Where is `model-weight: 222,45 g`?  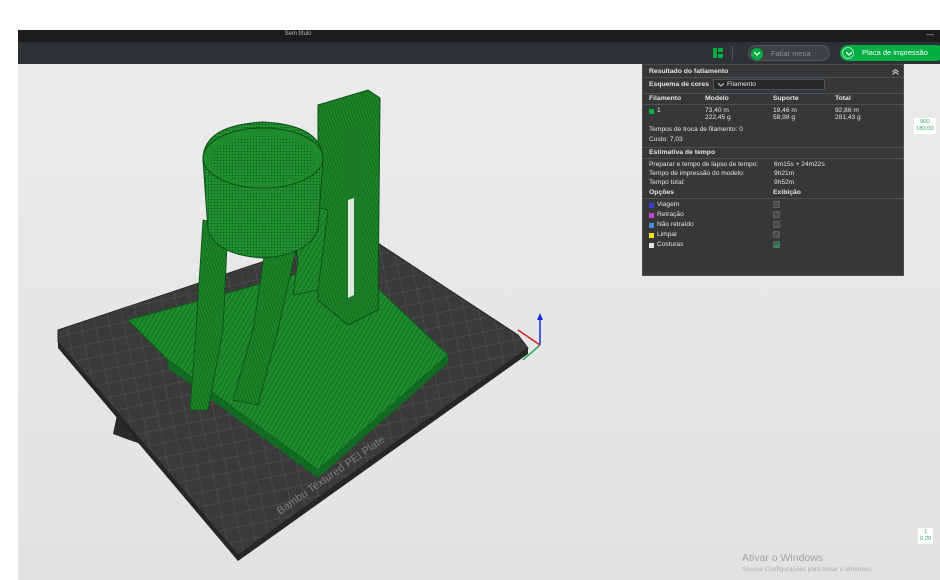 model-weight: 222,45 g is located at coordinates (718, 117).